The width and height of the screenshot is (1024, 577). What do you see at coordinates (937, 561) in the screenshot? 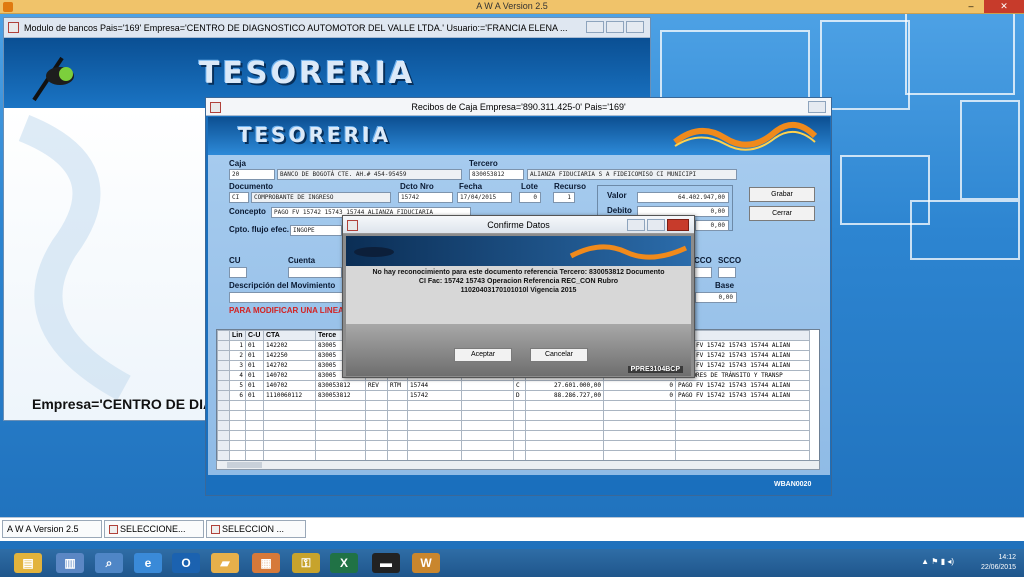
I see `system-tray: ▲ ⚑ ▮ ◂)` at bounding box center [937, 561].